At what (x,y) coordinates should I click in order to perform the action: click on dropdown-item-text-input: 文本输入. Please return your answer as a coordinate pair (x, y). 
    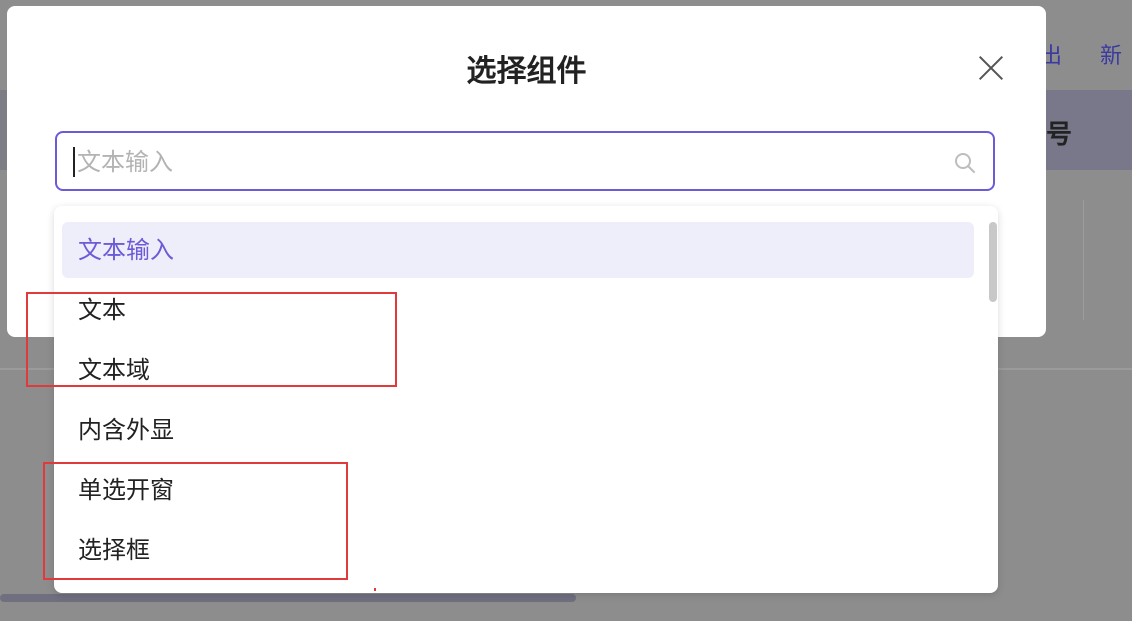
    Looking at the image, I should click on (518, 250).